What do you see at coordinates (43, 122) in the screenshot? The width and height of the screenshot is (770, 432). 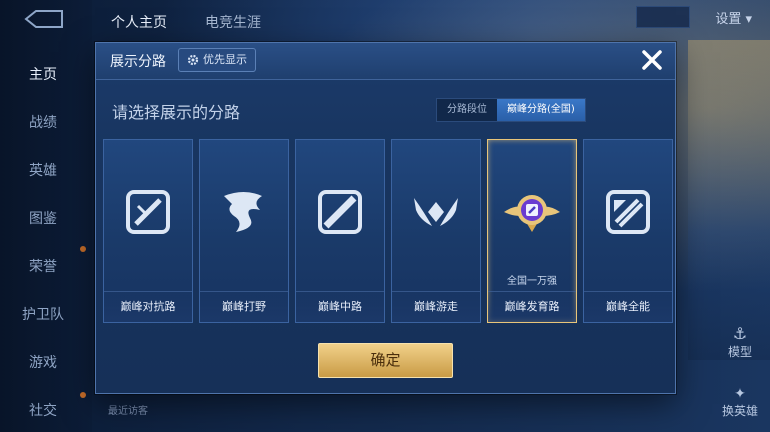 I see `nav-item-record: 战绩` at bounding box center [43, 122].